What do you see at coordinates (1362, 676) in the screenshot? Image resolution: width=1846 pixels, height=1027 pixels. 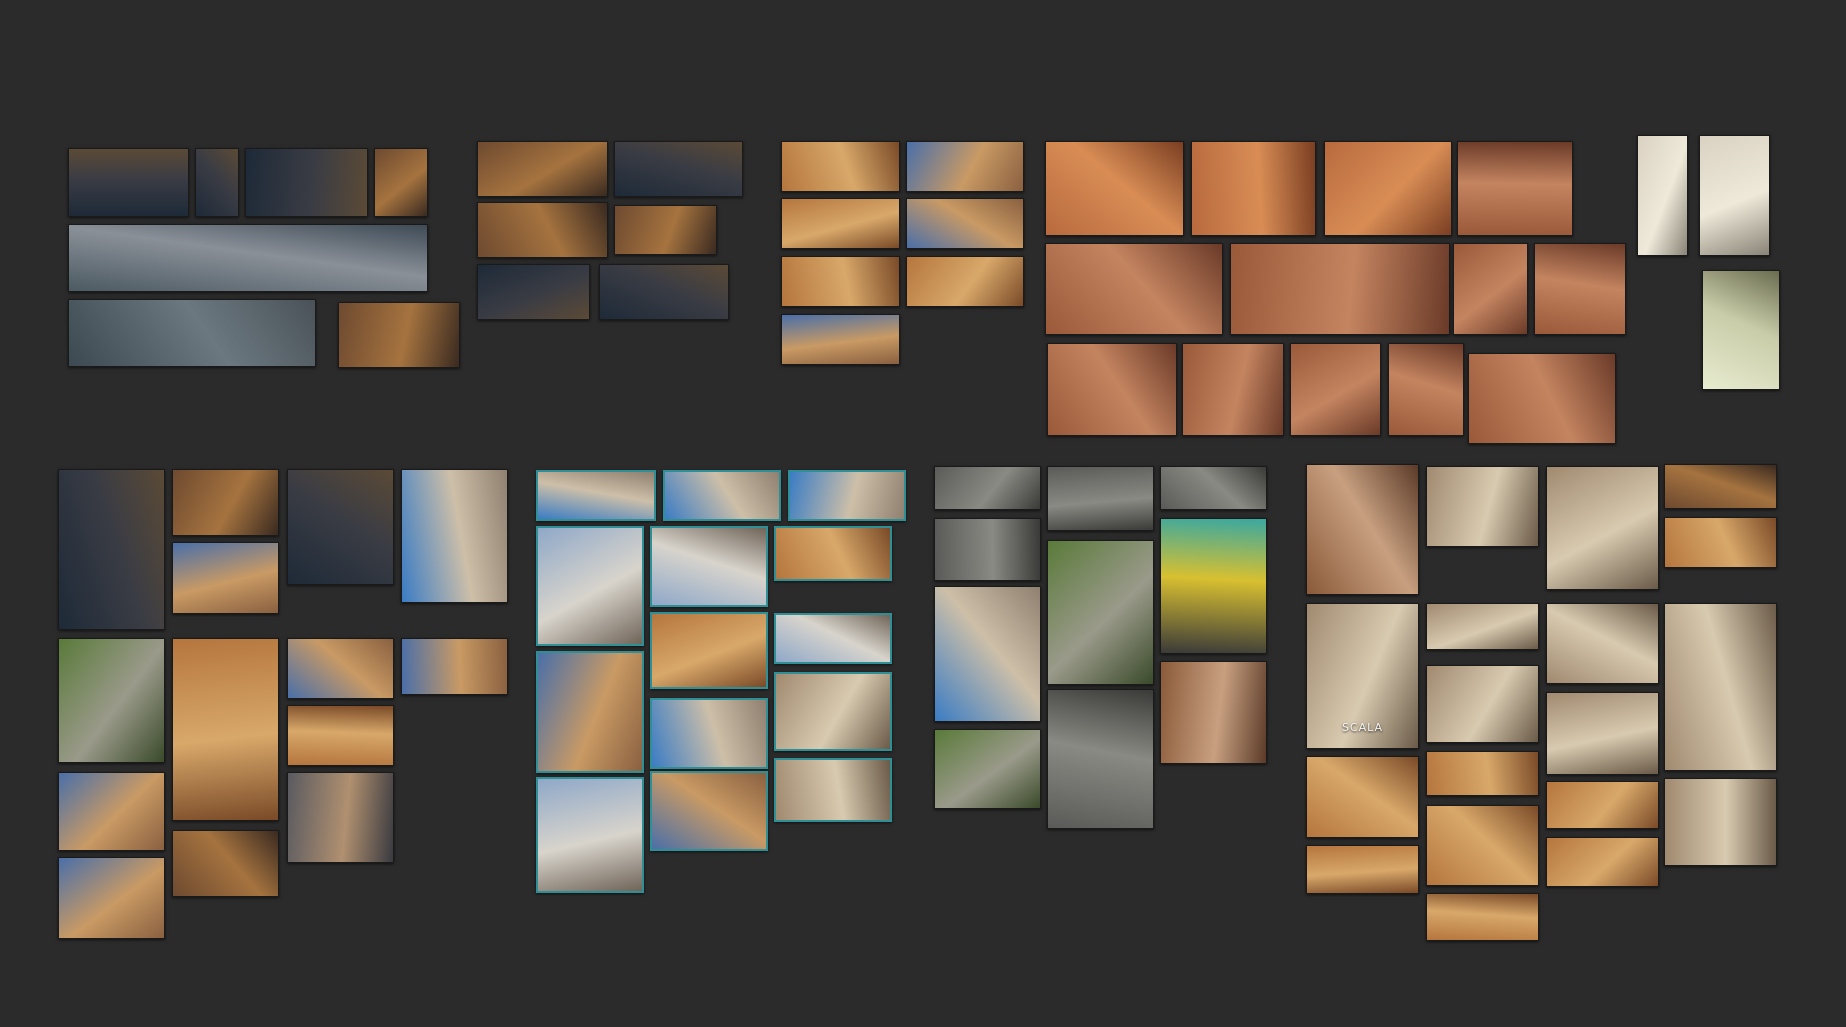 I see `reference-image-thumbnail: SCALA` at bounding box center [1362, 676].